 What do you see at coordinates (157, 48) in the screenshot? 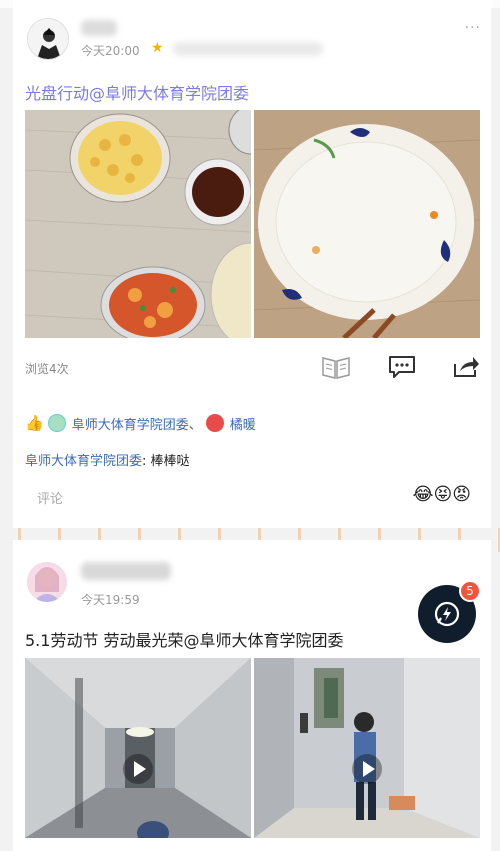
I see `star-badge-icon: ★` at bounding box center [157, 48].